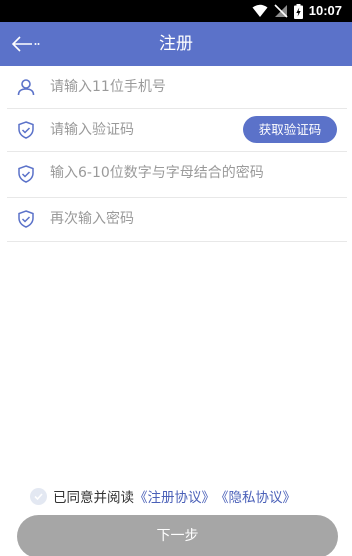 The height and width of the screenshot is (556, 352). I want to click on wifi-icon, so click(260, 10).